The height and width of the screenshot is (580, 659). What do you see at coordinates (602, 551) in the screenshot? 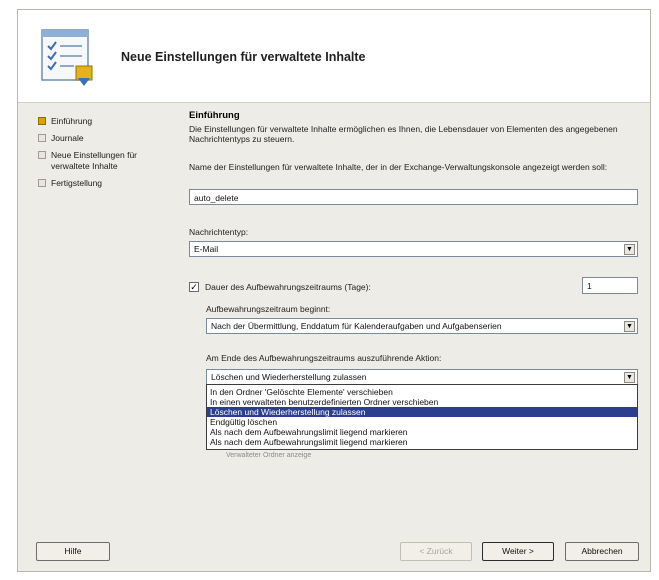
I see `cancel-button: Abbrechen` at bounding box center [602, 551].